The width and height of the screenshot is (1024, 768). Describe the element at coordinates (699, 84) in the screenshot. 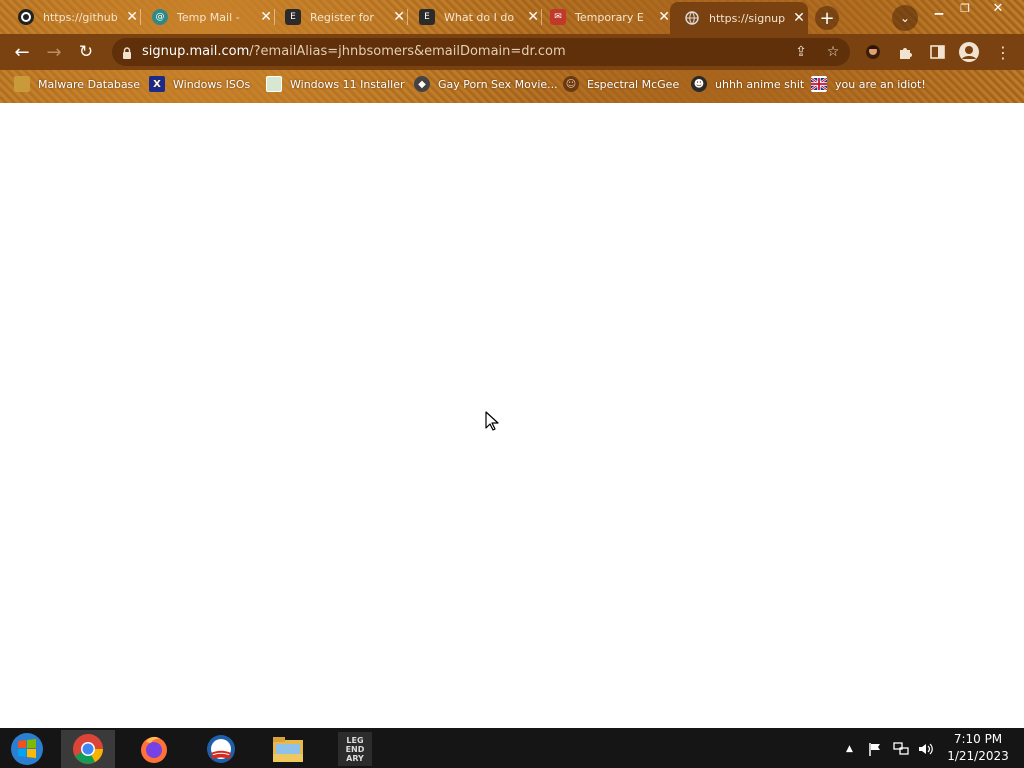

I see `anime-icon: ☻` at that location.